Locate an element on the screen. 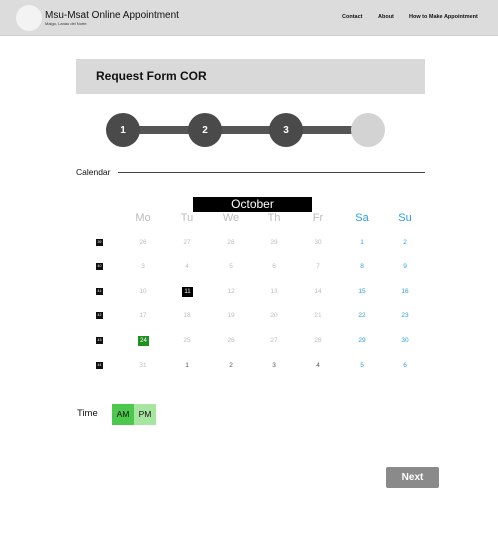 This screenshot has height=536, width=498. calendar-day: 9 is located at coordinates (405, 267).